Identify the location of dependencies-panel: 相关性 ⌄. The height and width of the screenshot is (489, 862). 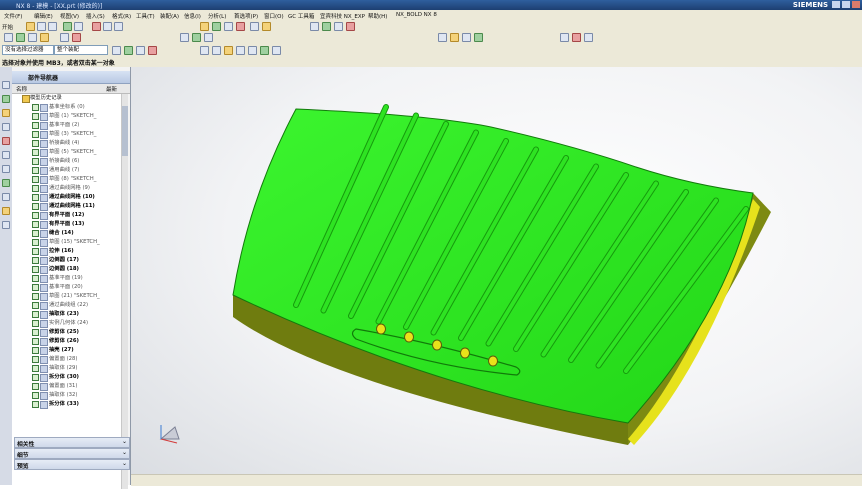
(72, 442).